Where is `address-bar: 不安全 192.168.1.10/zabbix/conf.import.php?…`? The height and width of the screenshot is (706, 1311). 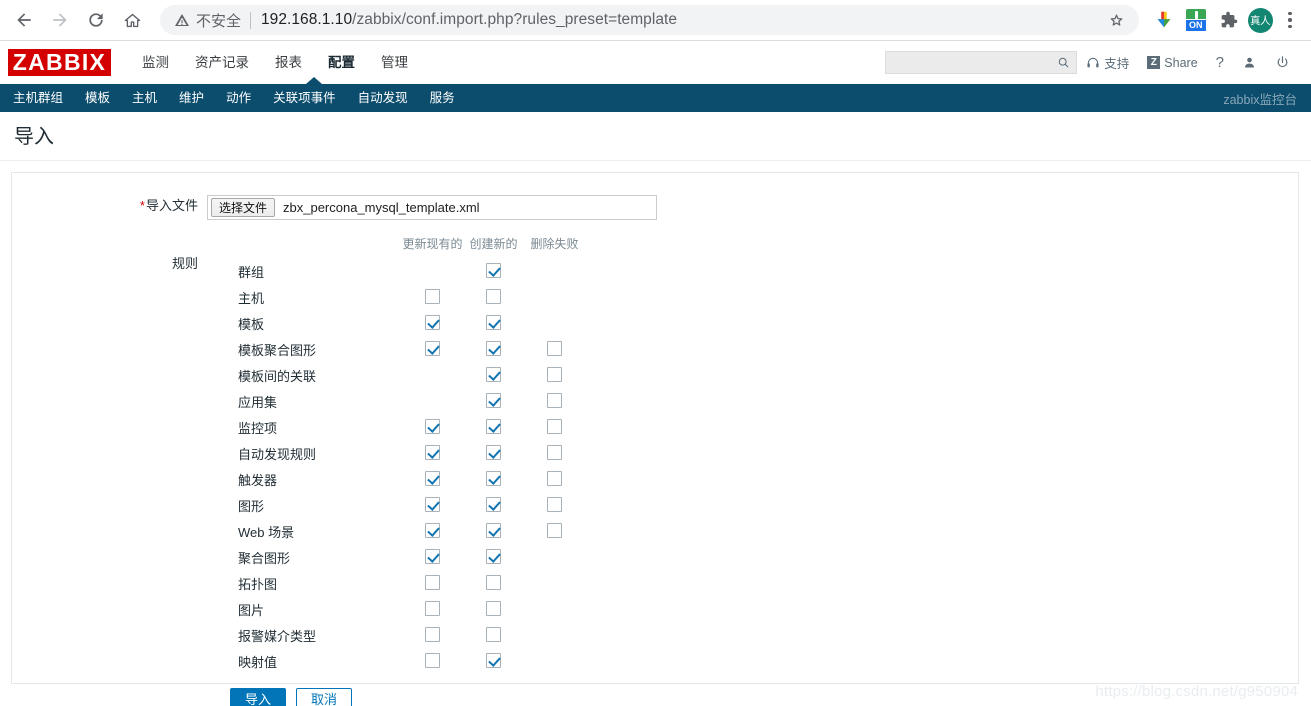
address-bar: 不安全 192.168.1.10/zabbix/conf.import.php?… is located at coordinates (649, 20).